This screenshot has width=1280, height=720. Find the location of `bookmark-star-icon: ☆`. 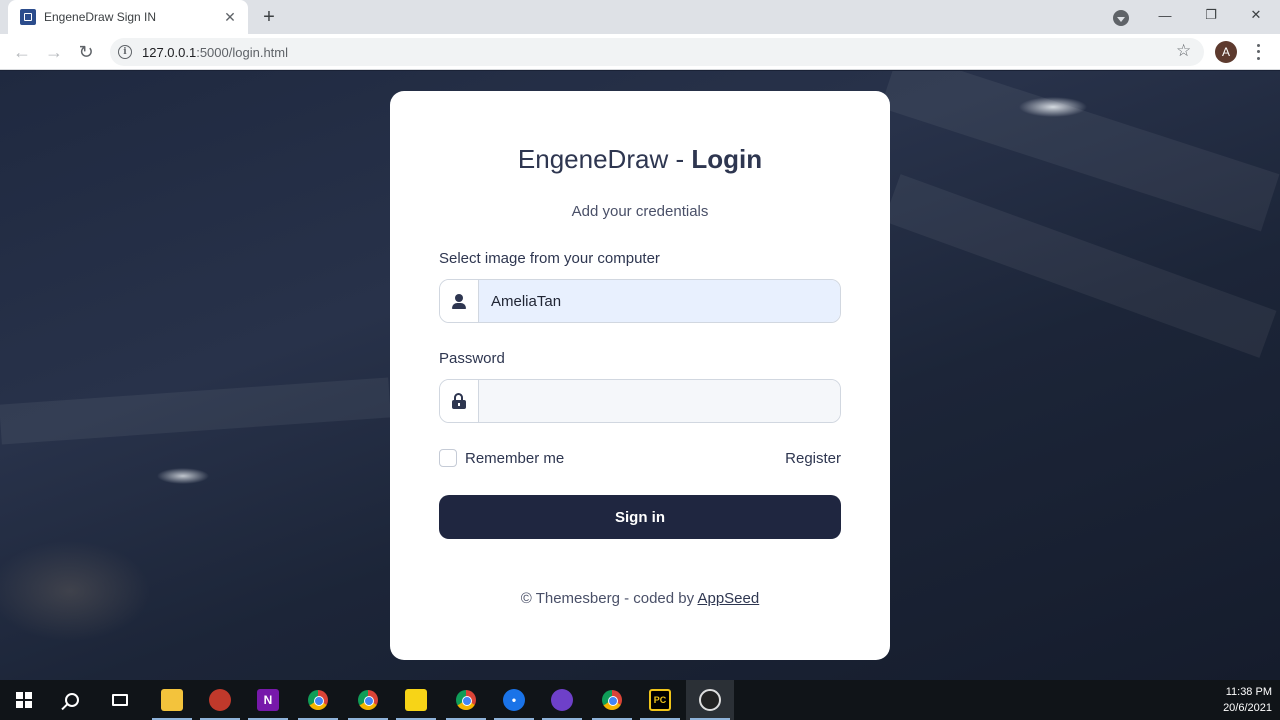

bookmark-star-icon: ☆ is located at coordinates (1183, 51).